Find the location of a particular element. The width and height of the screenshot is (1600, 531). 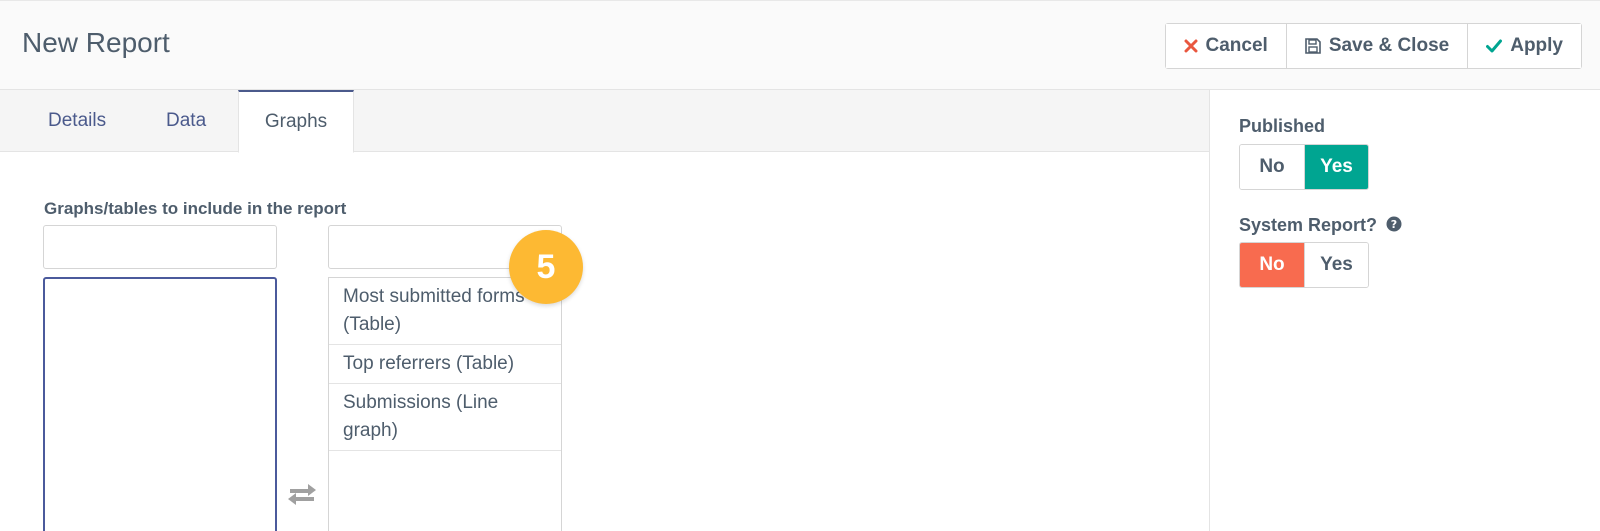

swap-arrows-icon is located at coordinates (302, 495).